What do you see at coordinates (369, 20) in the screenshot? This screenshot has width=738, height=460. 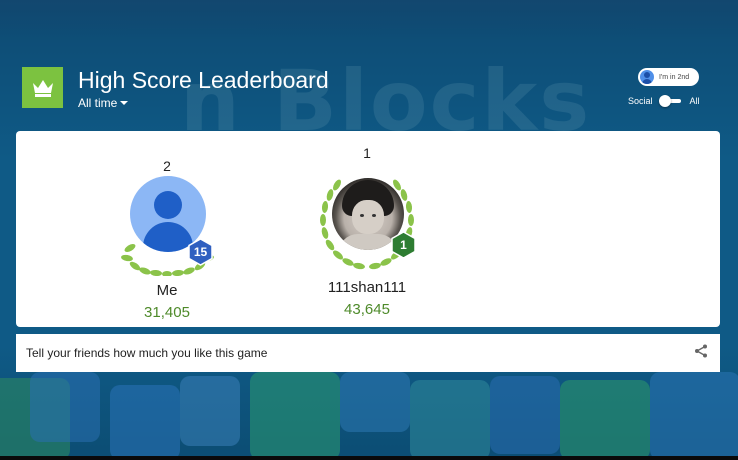 I see `background-top-strip` at bounding box center [369, 20].